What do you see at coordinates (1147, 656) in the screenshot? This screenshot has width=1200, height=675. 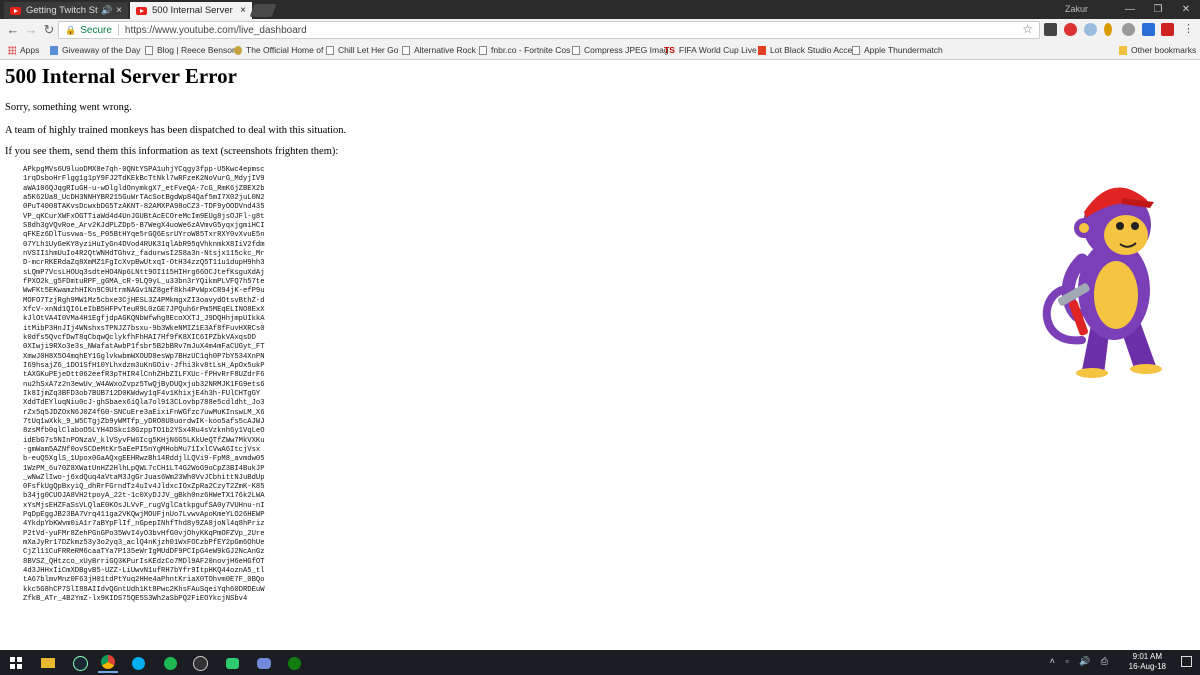 I see `clock-time: 9:01 AM` at bounding box center [1147, 656].